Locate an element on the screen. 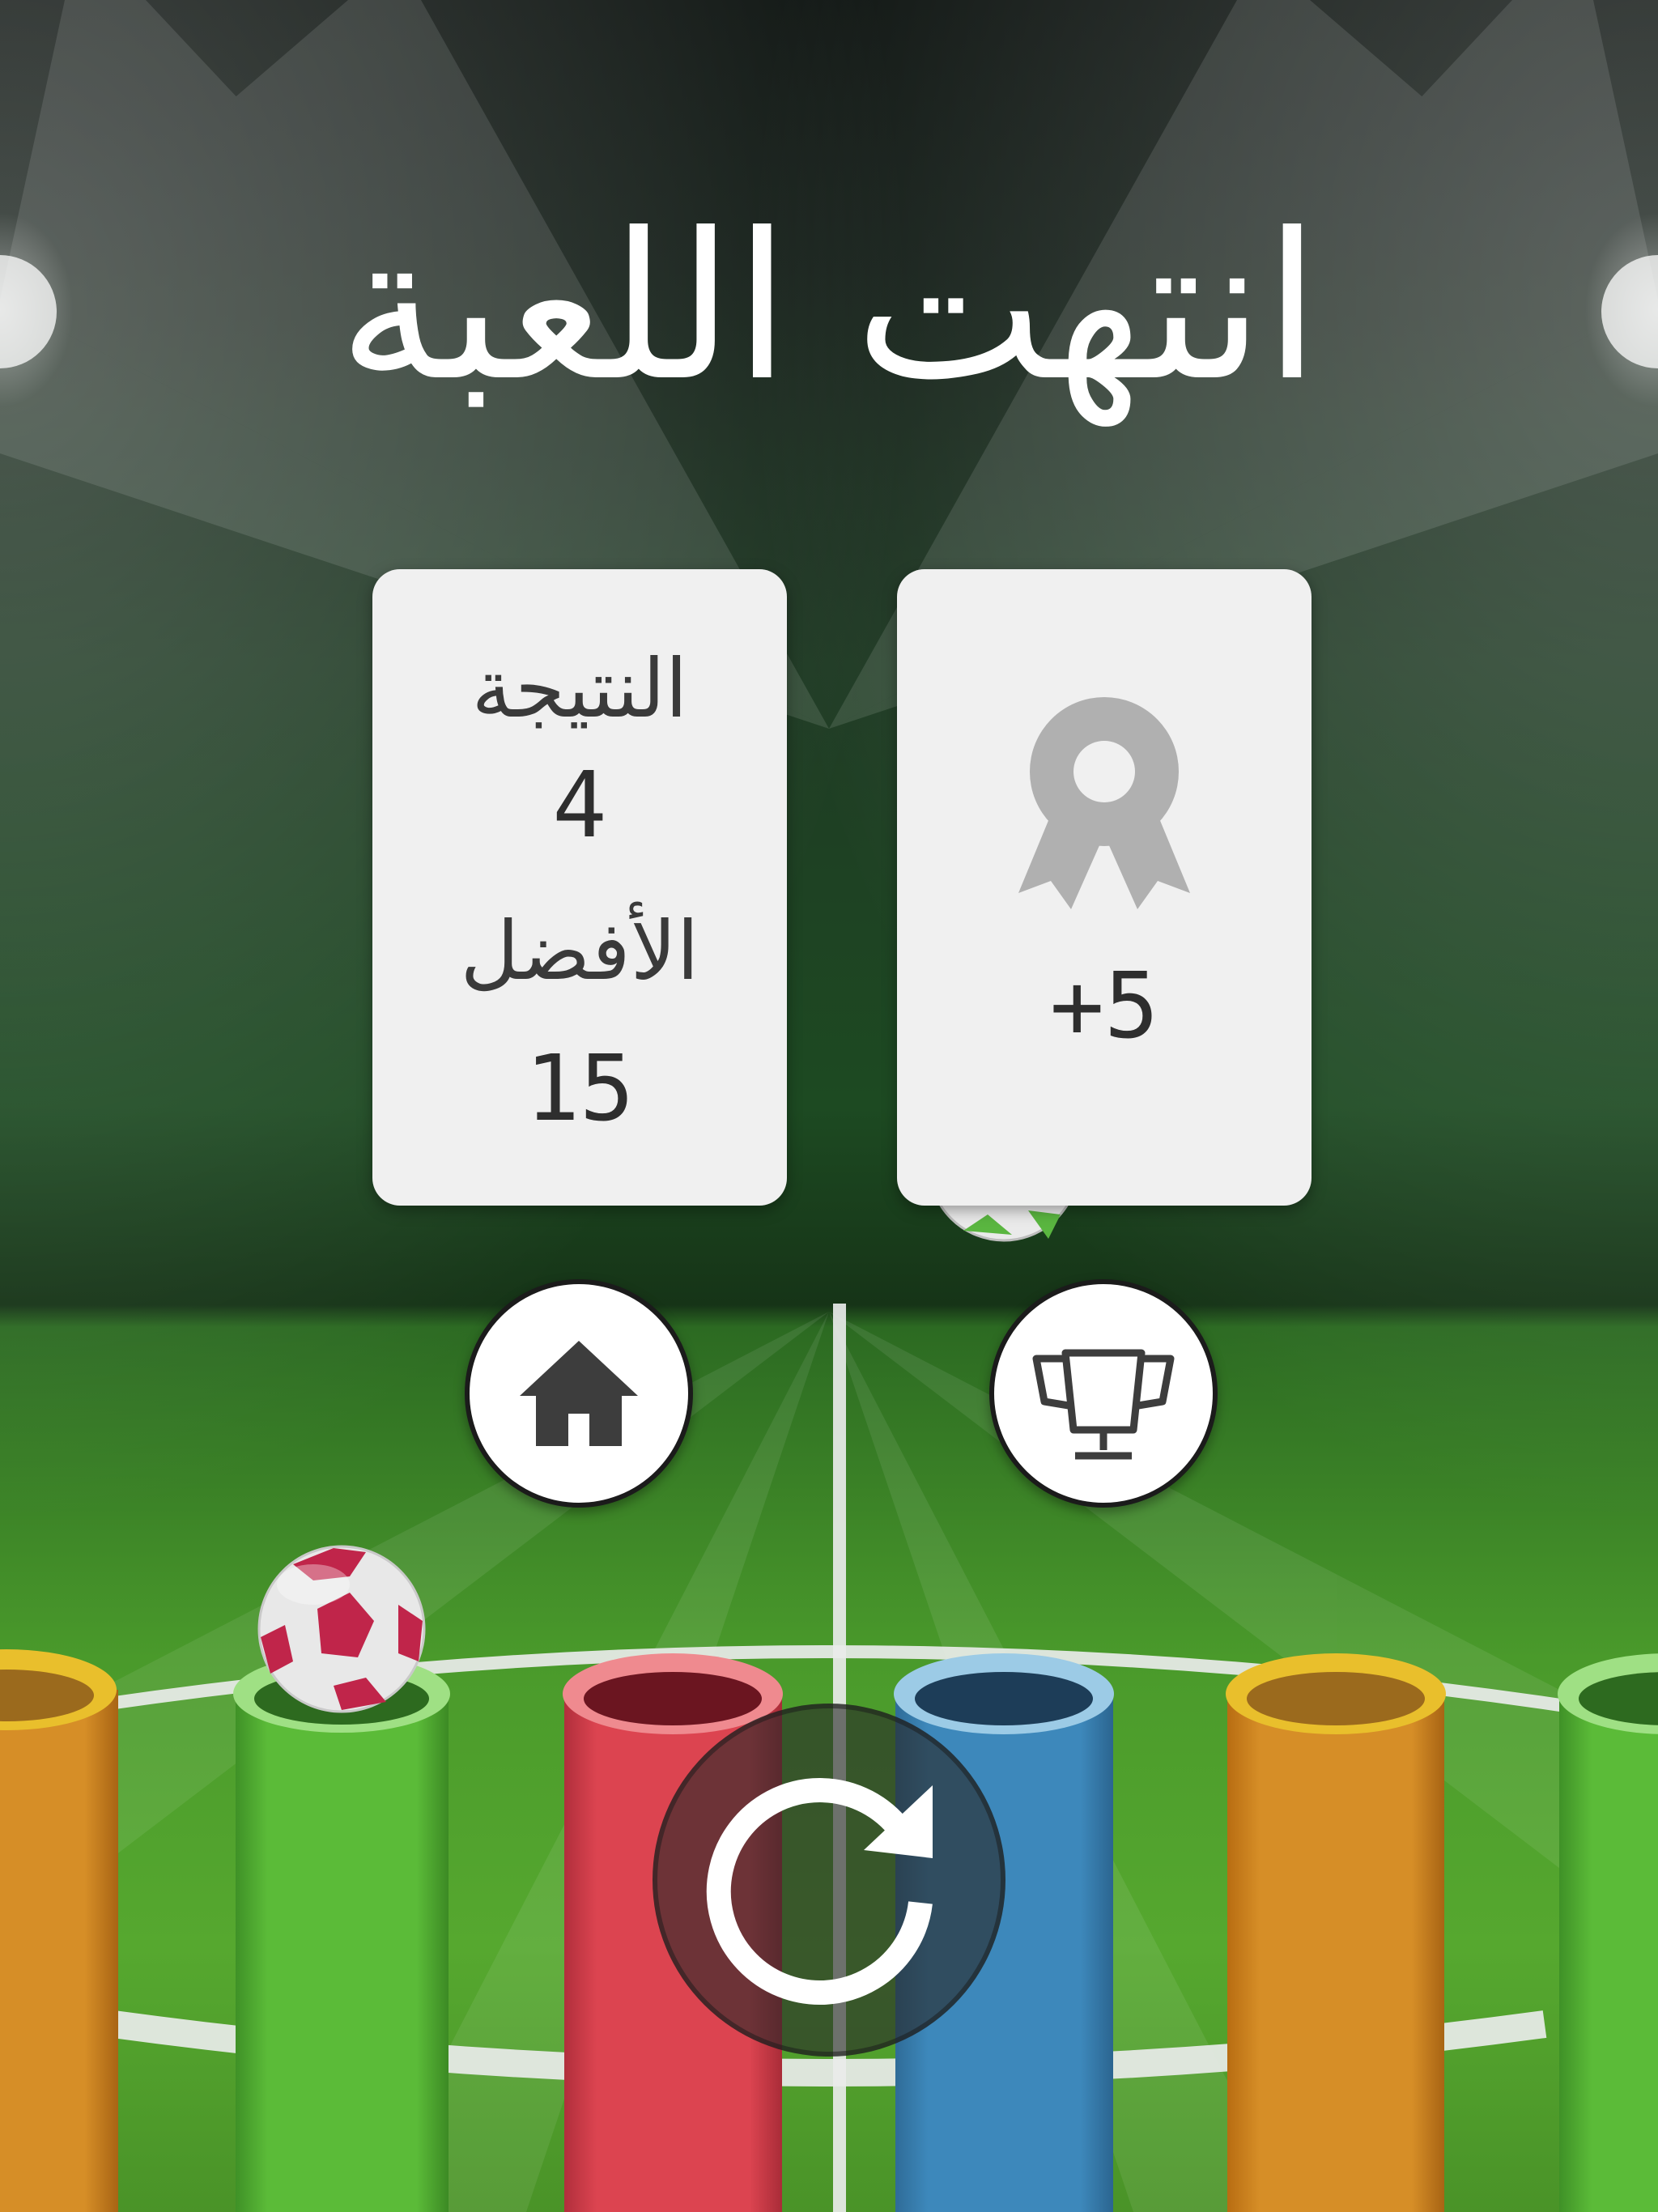 This screenshot has width=1658, height=2212. reward-value: +5 is located at coordinates (1104, 1007).